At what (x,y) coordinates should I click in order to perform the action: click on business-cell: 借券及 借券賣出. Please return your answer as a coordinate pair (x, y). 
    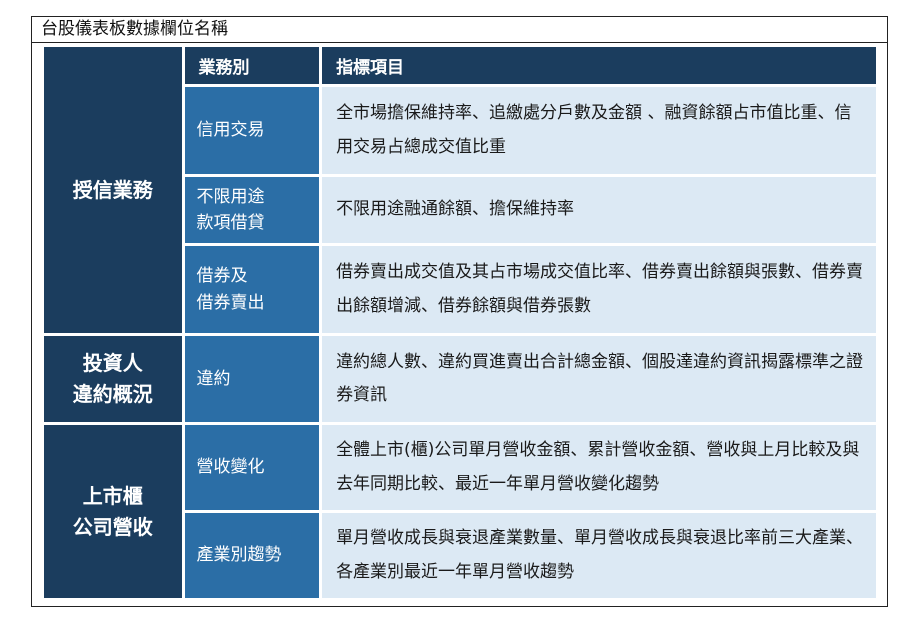
    Looking at the image, I should click on (252, 289).